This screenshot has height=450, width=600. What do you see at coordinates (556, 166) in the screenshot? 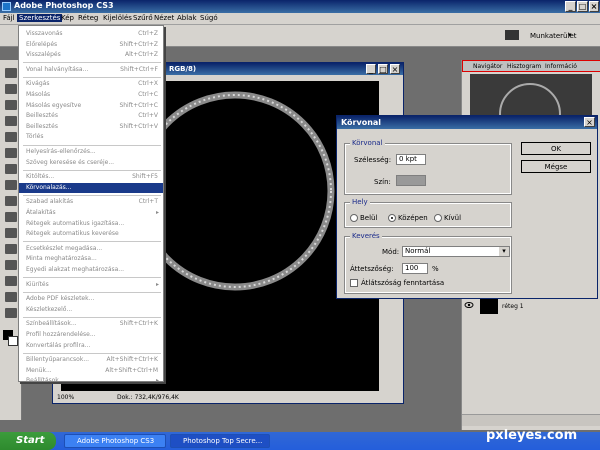
I see `cancel-button: Mégse` at bounding box center [556, 166].